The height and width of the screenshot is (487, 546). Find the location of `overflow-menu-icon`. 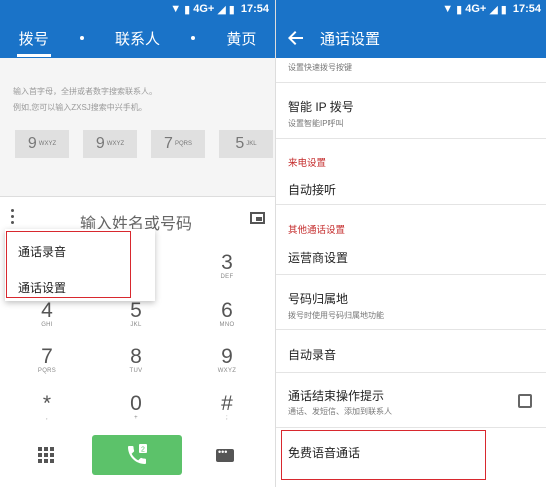

overflow-menu-icon is located at coordinates (14, 216).